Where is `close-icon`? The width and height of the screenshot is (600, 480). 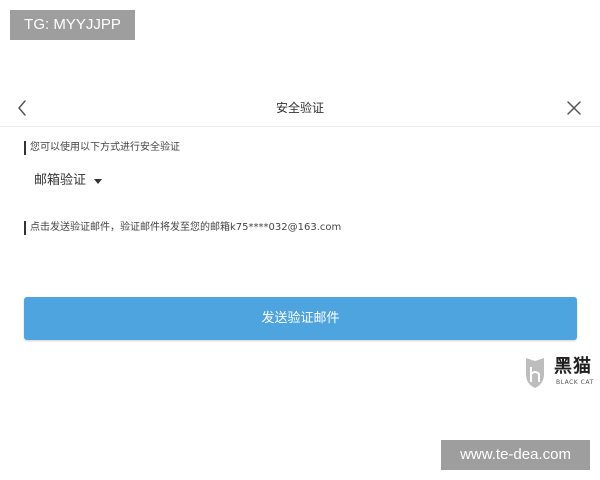 close-icon is located at coordinates (574, 108).